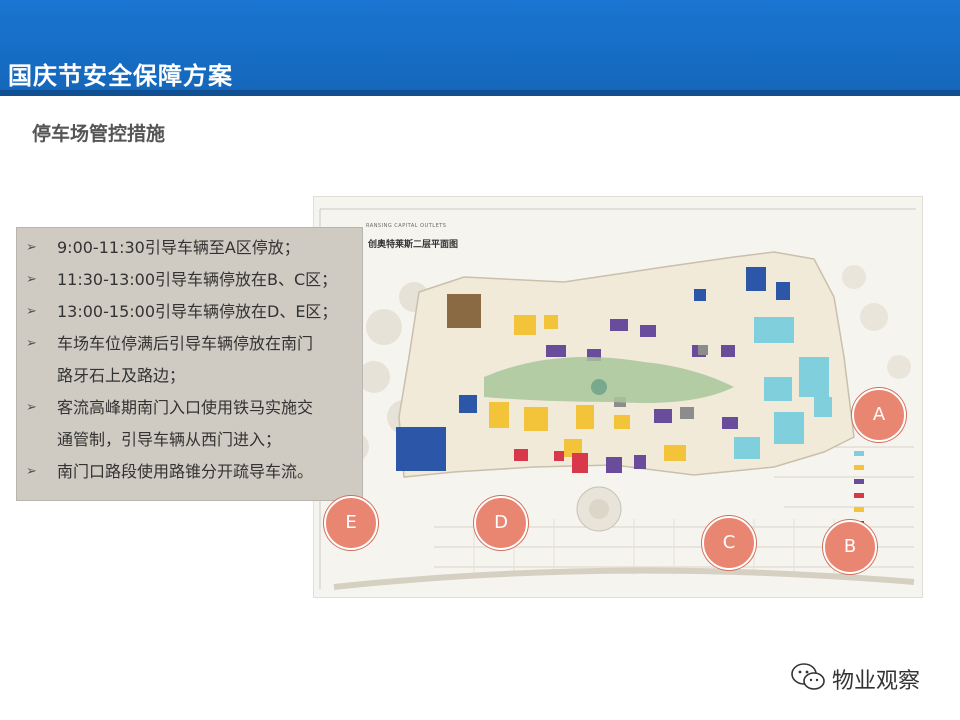 The width and height of the screenshot is (960, 720). Describe the element at coordinates (729, 543) in the screenshot. I see `zone-marker-c: C` at that location.